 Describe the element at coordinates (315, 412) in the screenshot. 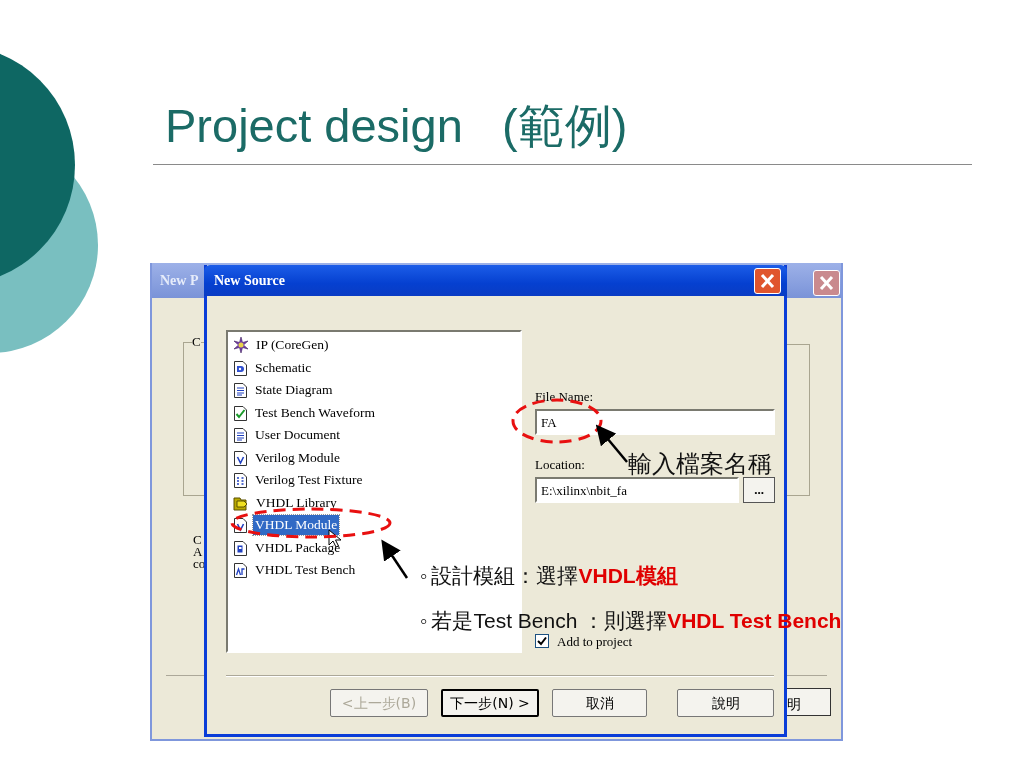

I see `list-item: Test Bench Waveform` at that location.